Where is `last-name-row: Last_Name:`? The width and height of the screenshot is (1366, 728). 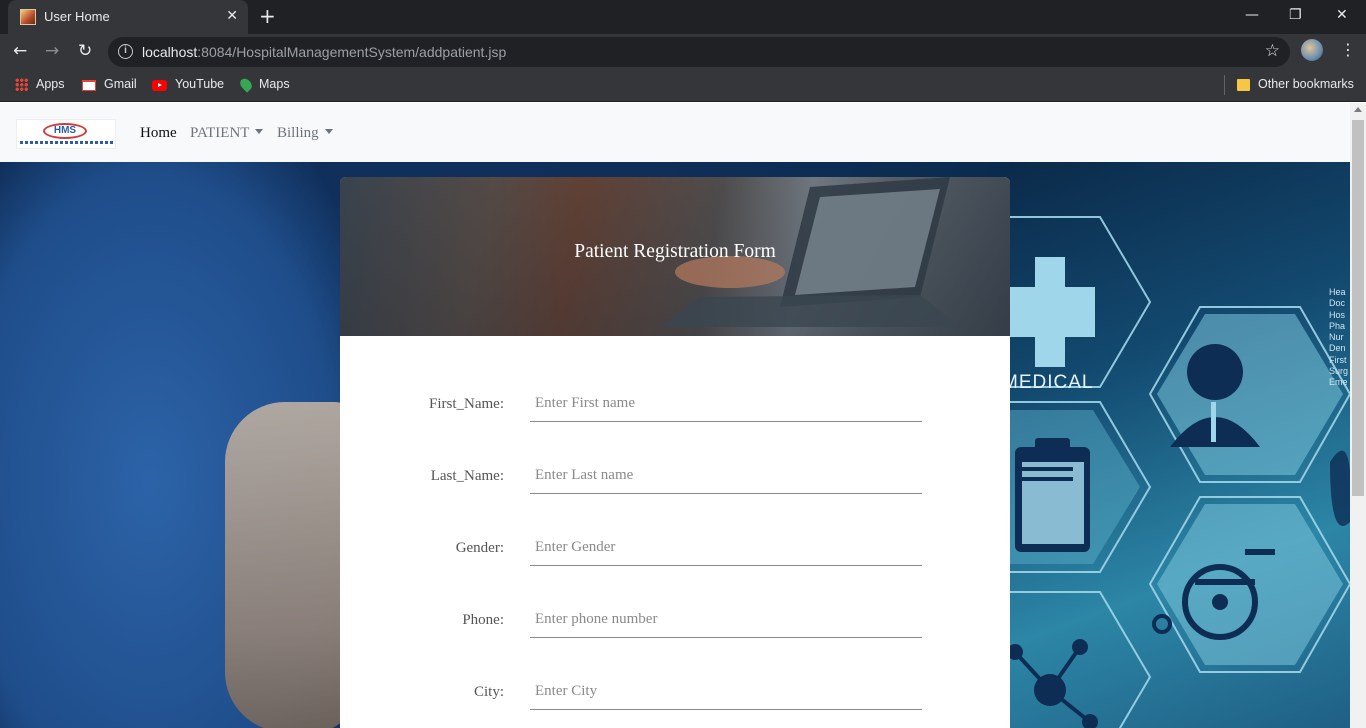 last-name-row: Last_Name: is located at coordinates (675, 488).